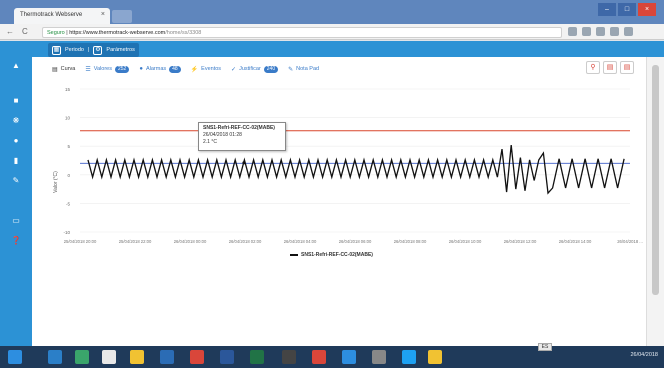 The width and height of the screenshot is (664, 368). Describe the element at coordinates (628, 31) in the screenshot. I see `menu-icon` at that location.